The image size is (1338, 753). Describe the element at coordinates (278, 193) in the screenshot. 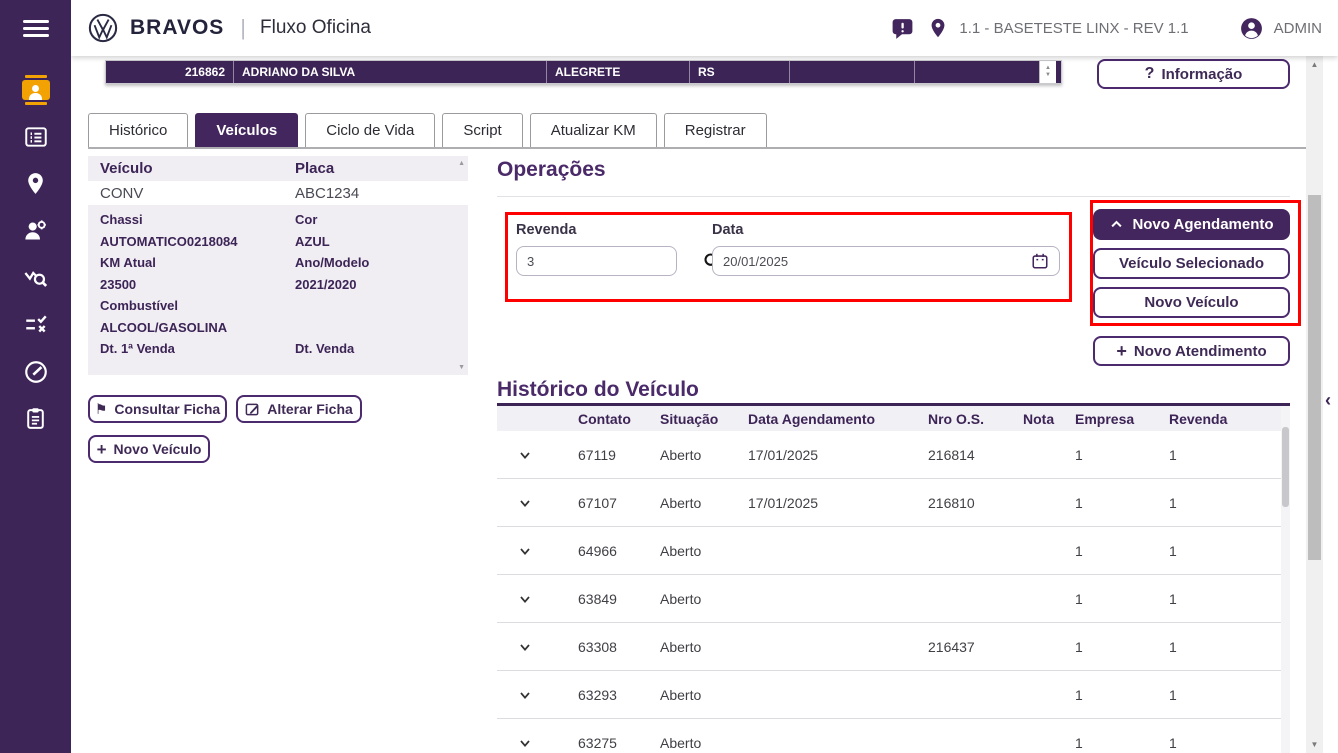

I see `vehicle-selected-row: CONV ABC1234` at that location.